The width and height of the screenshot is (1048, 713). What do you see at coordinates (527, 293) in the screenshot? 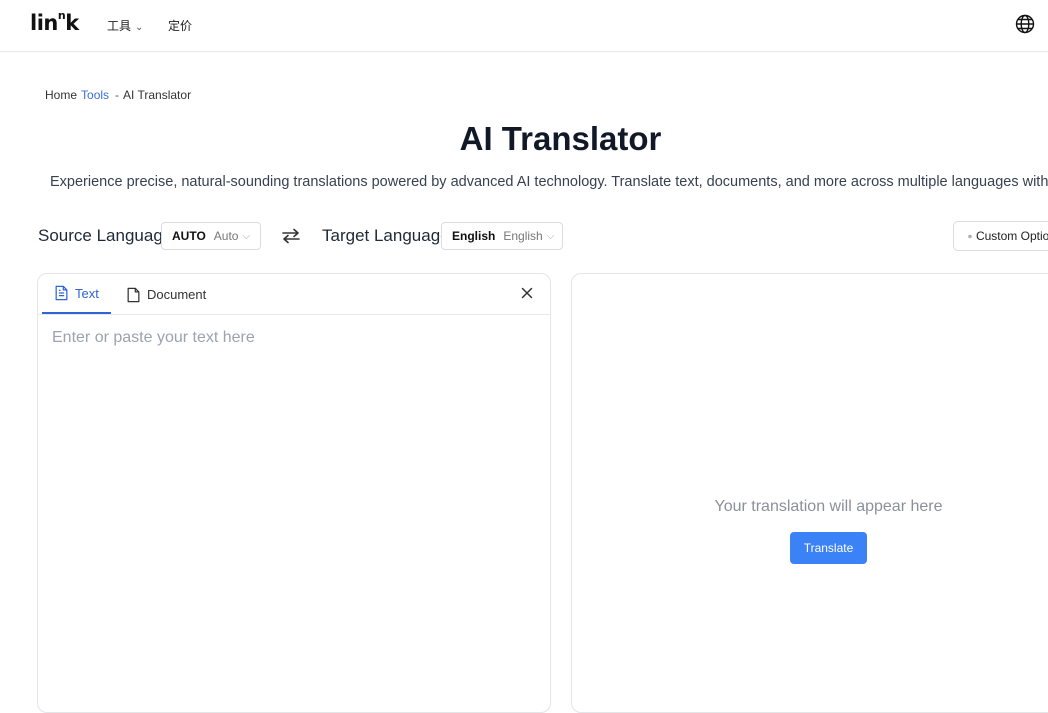
I see `close-icon` at bounding box center [527, 293].